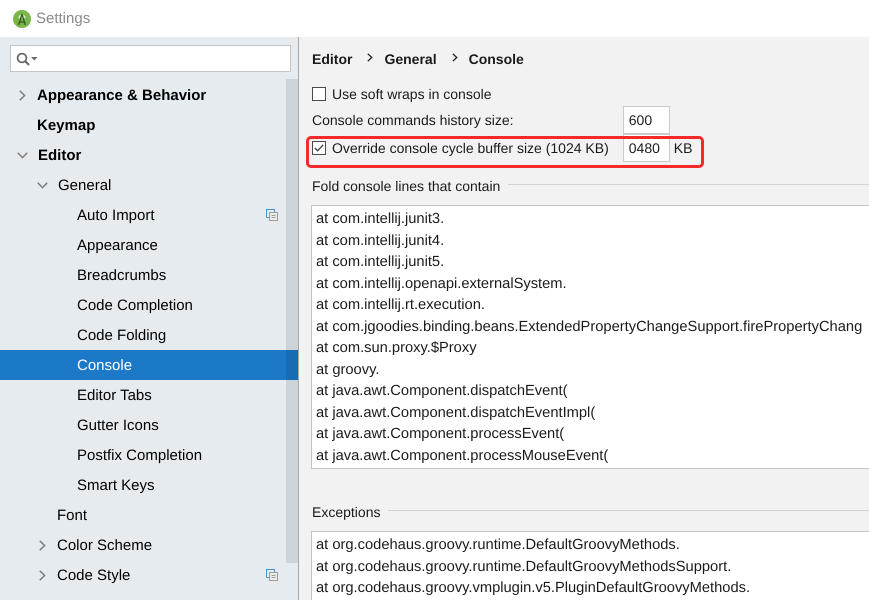 The image size is (869, 600). What do you see at coordinates (332, 59) in the screenshot?
I see `breadcrumb-item: Editor` at bounding box center [332, 59].